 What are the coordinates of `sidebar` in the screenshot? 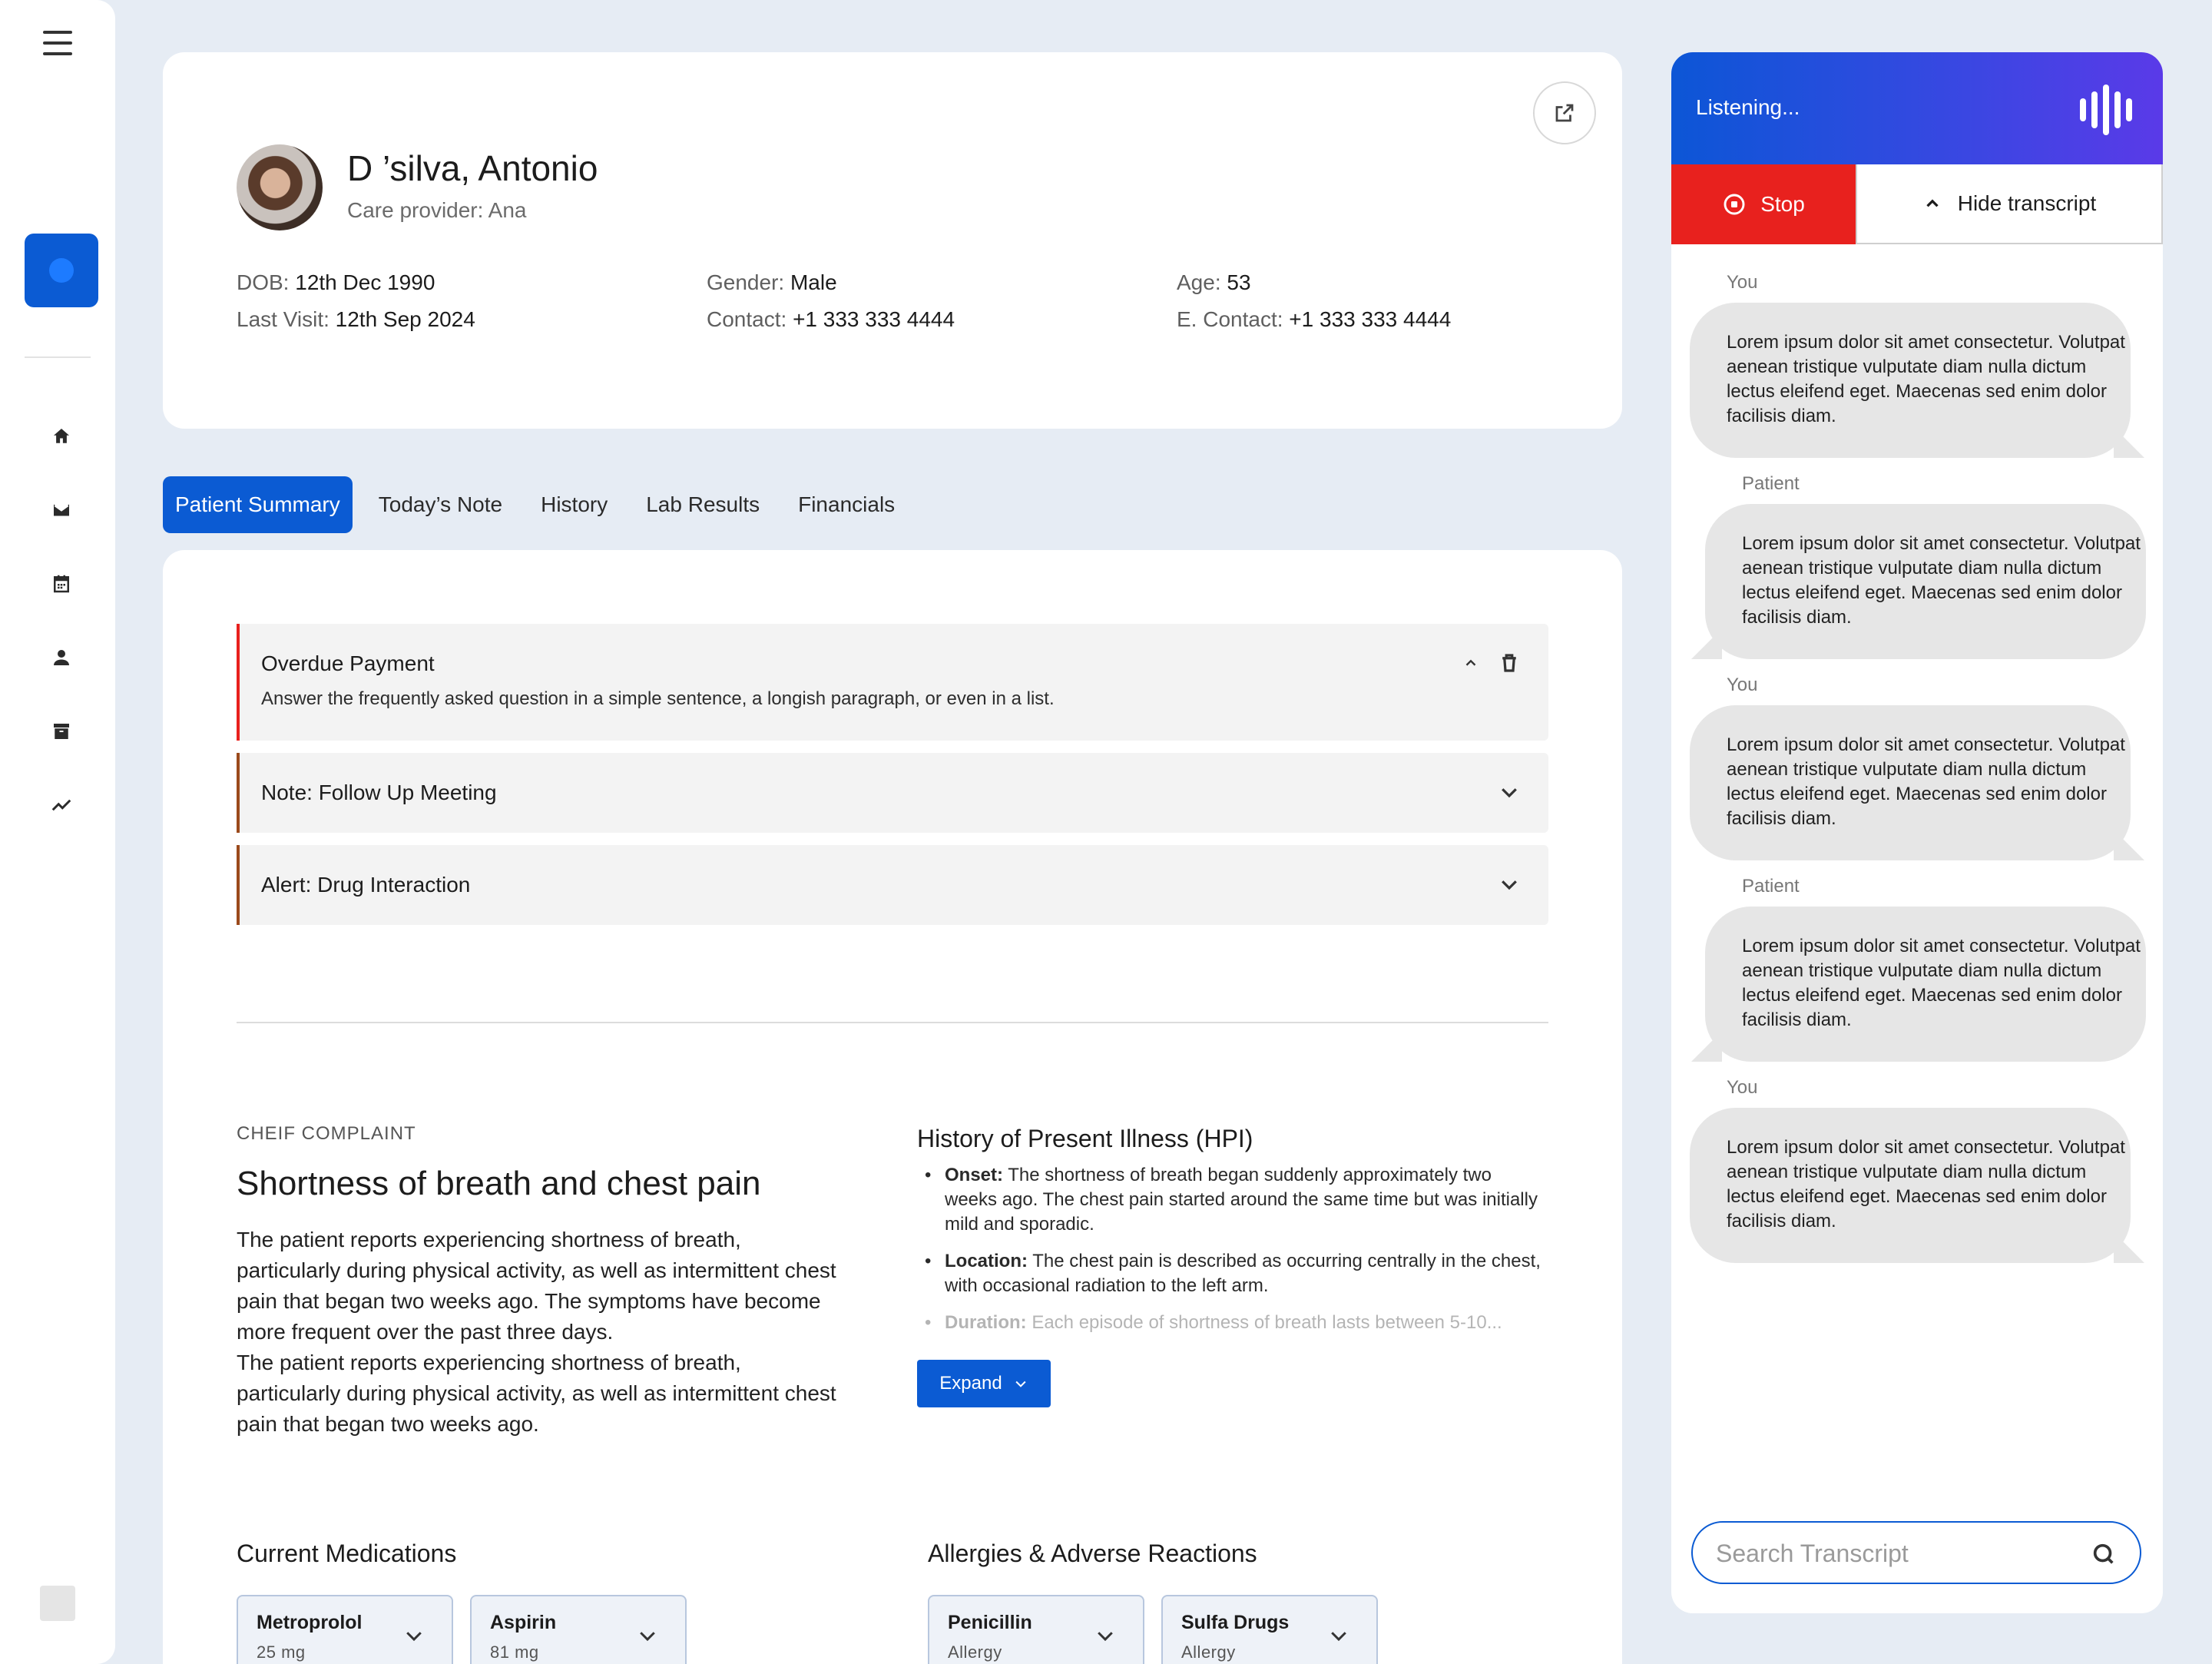 It's located at (58, 832).